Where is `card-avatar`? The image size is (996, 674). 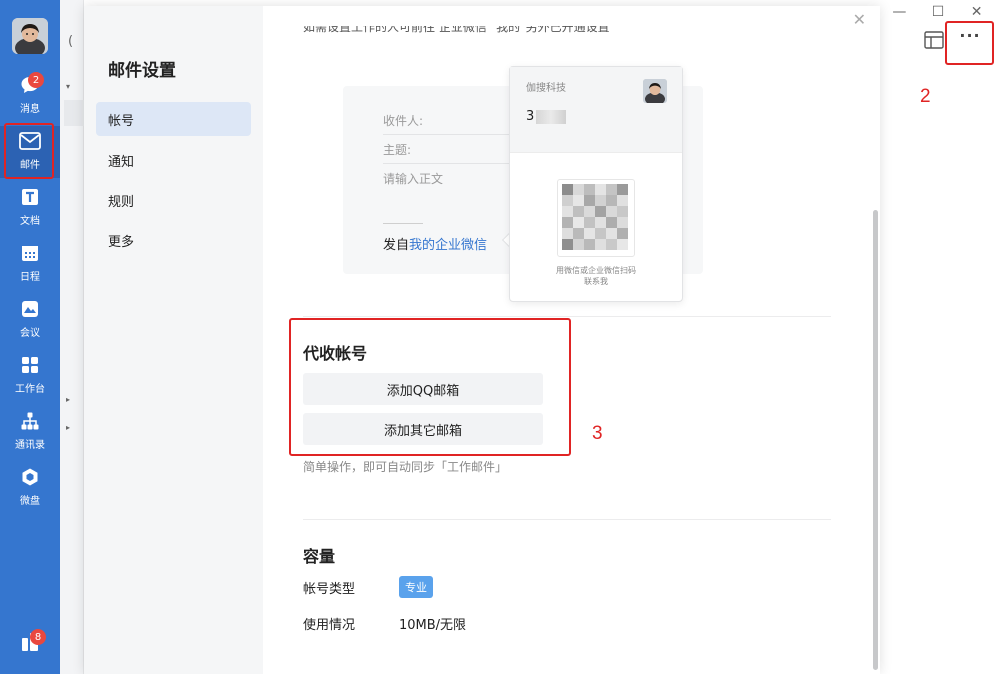 card-avatar is located at coordinates (655, 91).